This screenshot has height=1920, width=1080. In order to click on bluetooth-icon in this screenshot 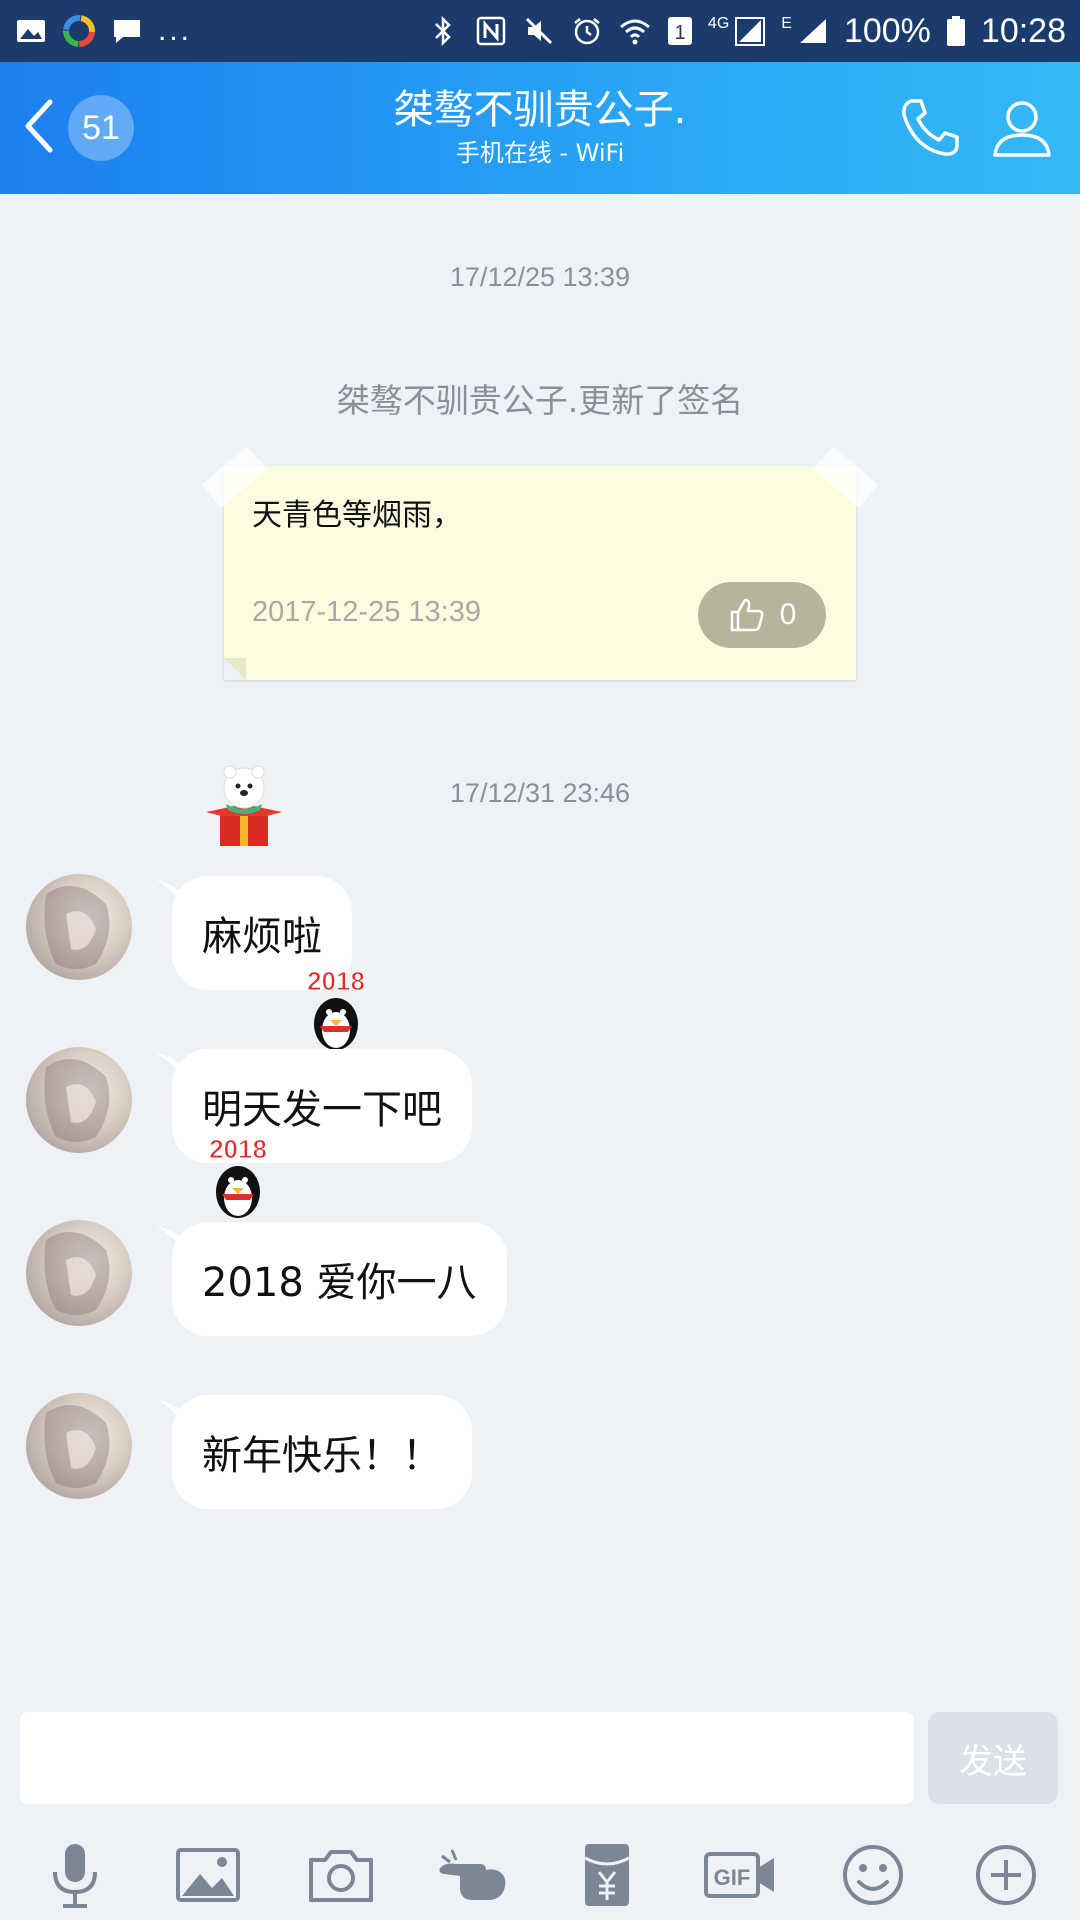, I will do `click(443, 31)`.